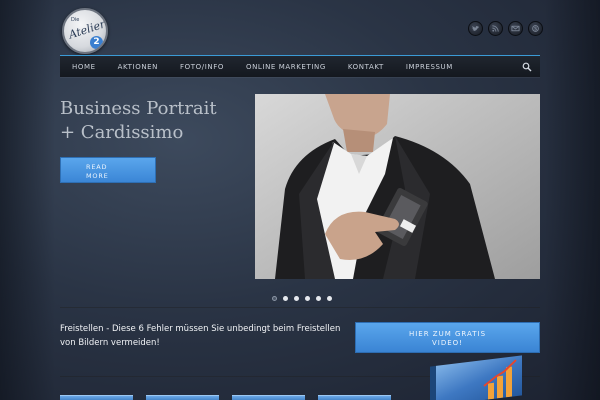  Describe the element at coordinates (75, 20) in the screenshot. I see `logo-top-text: Die` at that location.